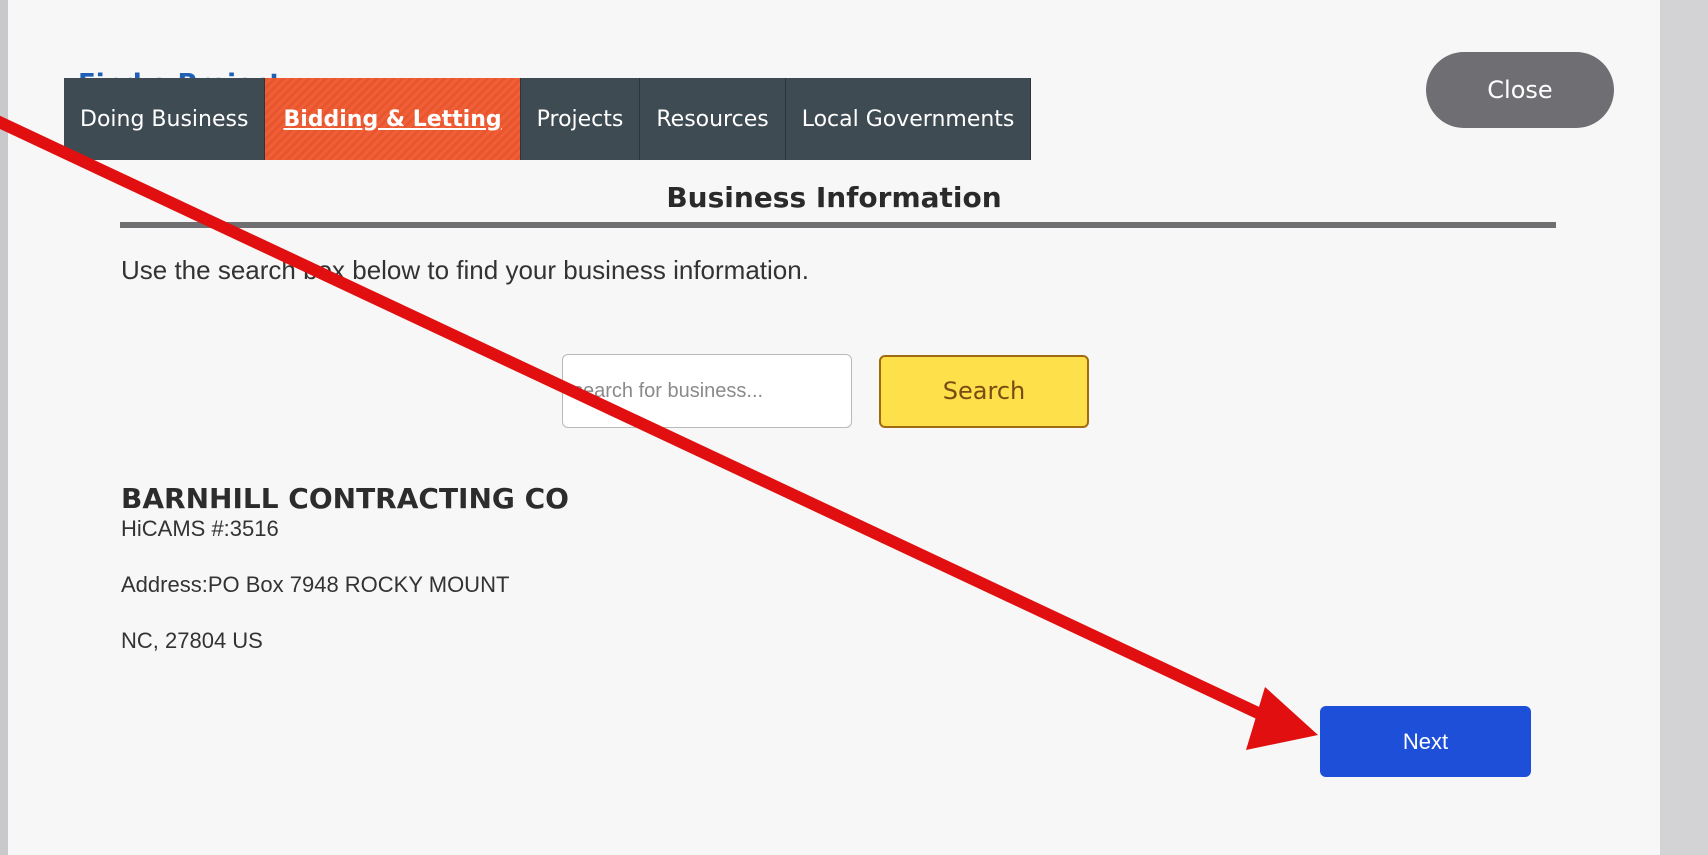  Describe the element at coordinates (4, 427) in the screenshot. I see `left-edge` at that location.